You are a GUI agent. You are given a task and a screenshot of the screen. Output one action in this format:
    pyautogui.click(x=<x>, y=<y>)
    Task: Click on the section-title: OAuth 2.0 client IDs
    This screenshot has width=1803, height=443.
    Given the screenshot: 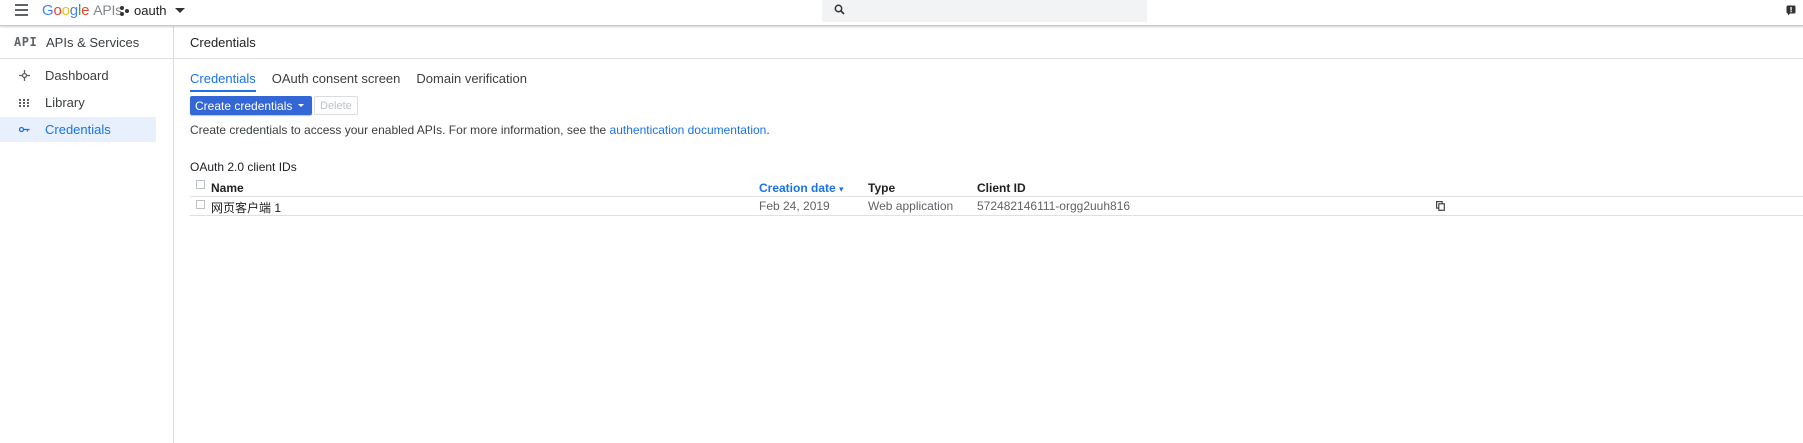 What is the action you would take?
    pyautogui.click(x=243, y=167)
    